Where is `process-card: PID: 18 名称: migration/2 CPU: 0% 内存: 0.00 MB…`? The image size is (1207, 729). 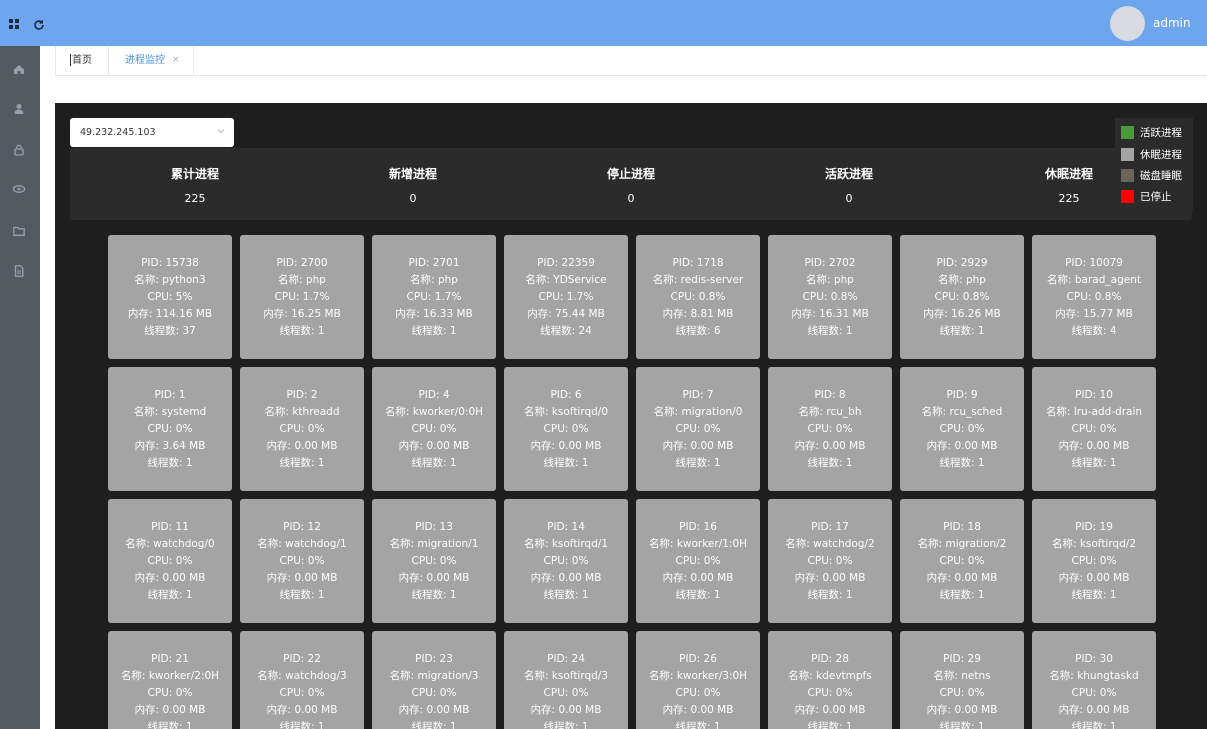 process-card: PID: 18 名称: migration/2 CPU: 0% 内存: 0.00 MB… is located at coordinates (962, 561).